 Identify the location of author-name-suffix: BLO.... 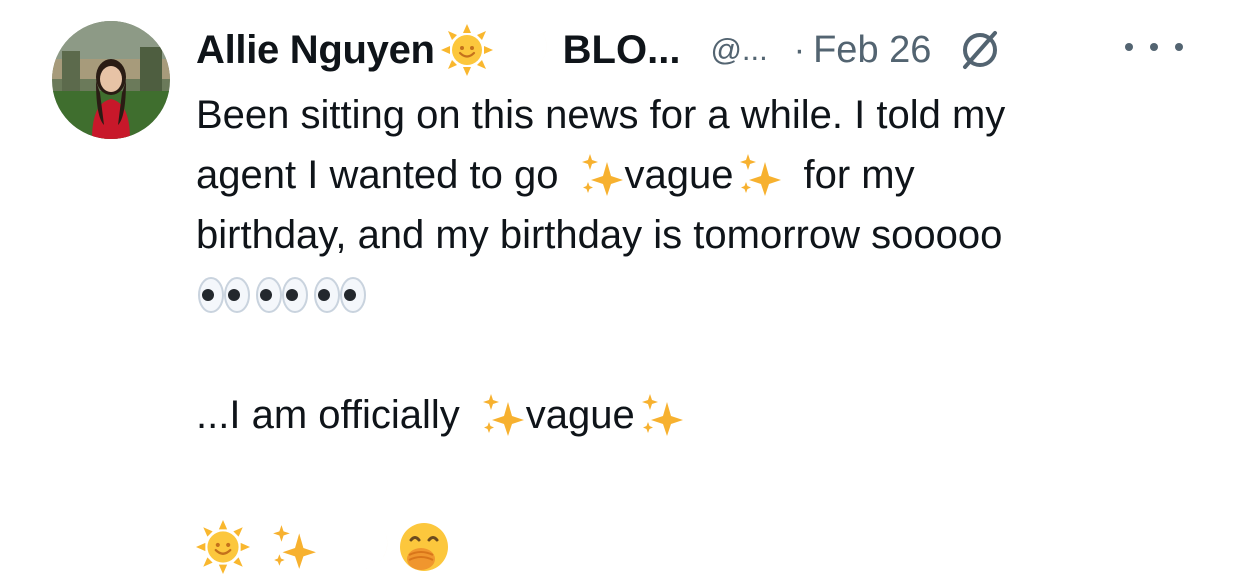
(622, 50).